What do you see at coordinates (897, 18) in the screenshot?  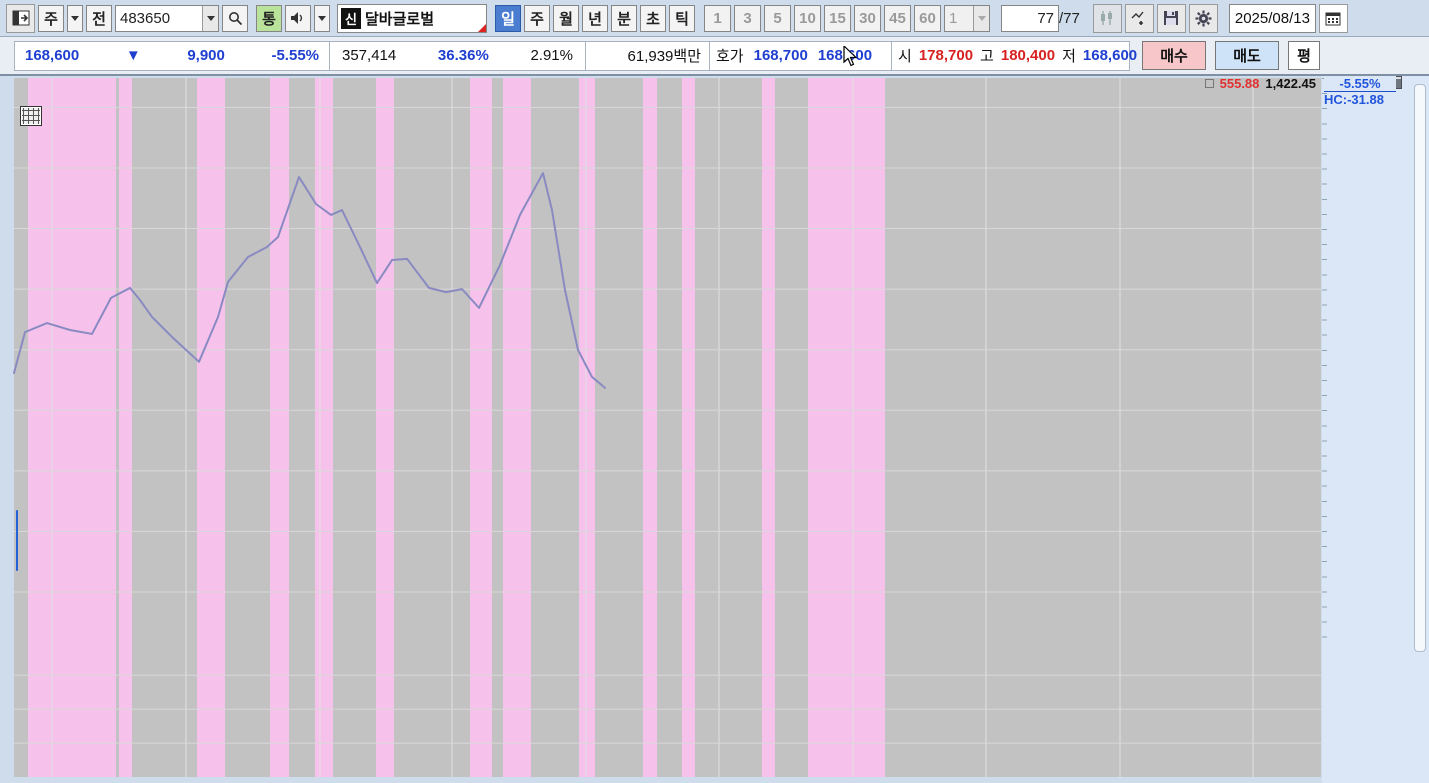 I see `minute-45-button: 45` at bounding box center [897, 18].